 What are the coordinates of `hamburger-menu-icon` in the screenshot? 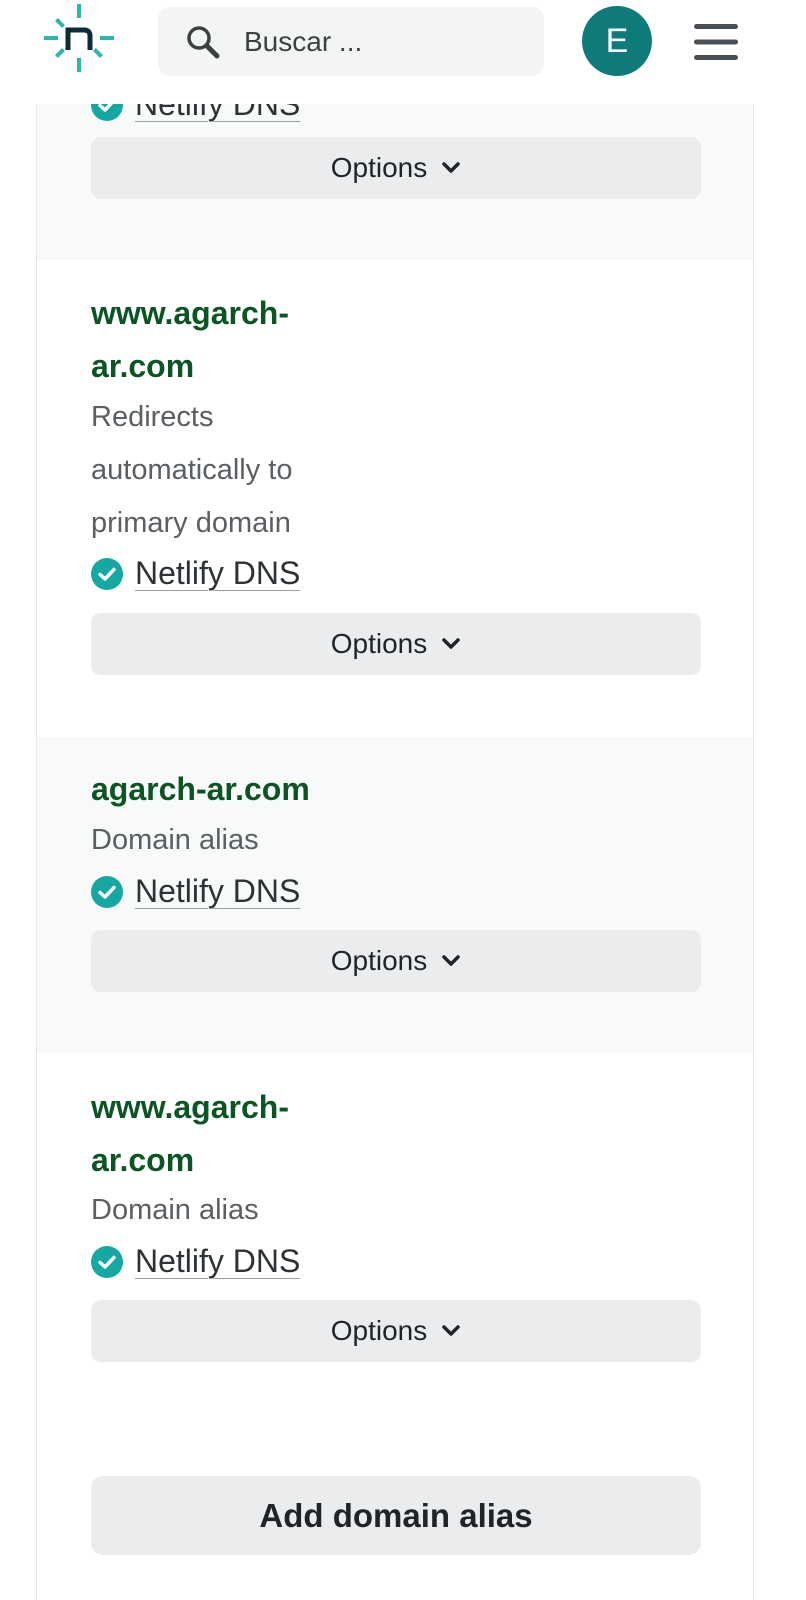 It's located at (716, 42).